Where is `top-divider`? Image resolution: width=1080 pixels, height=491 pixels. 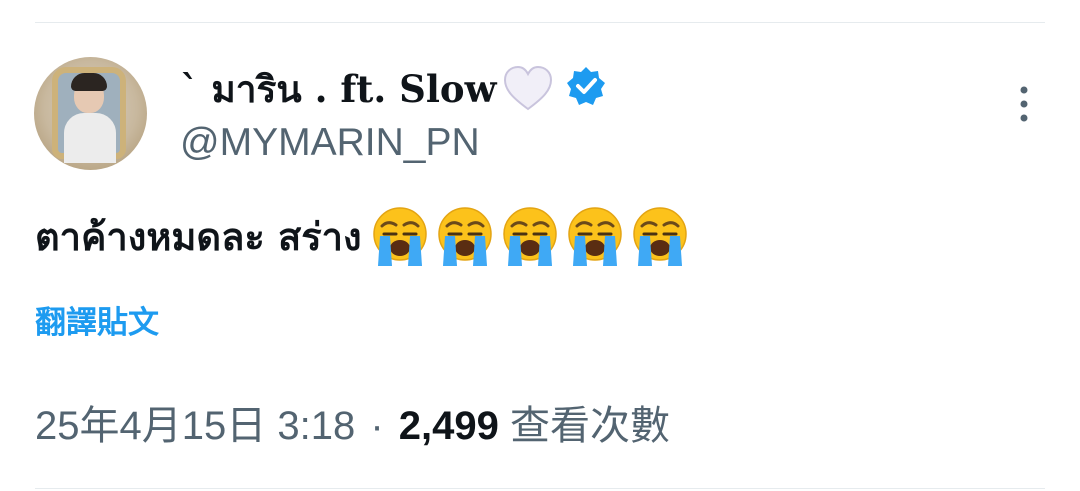
top-divider is located at coordinates (540, 22).